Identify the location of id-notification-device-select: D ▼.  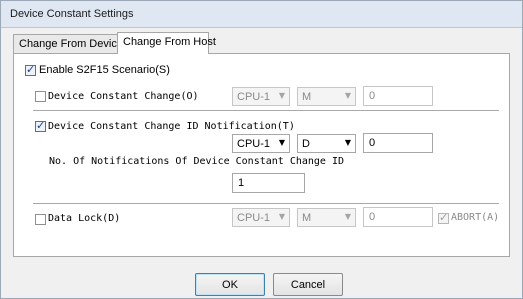
(326, 143).